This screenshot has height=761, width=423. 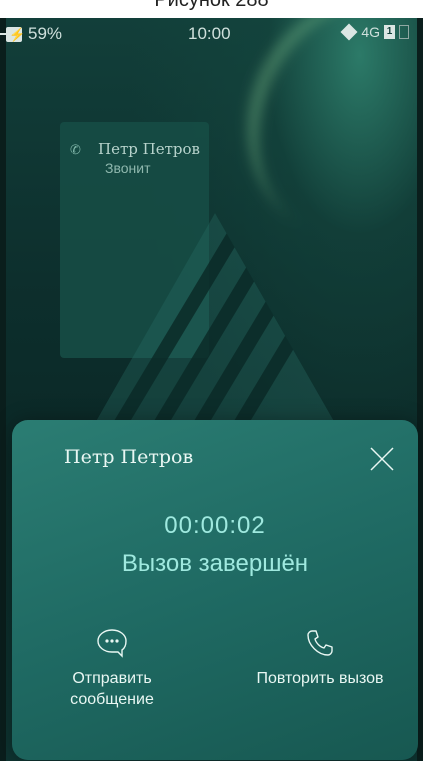 What do you see at coordinates (382, 459) in the screenshot?
I see `close-icon` at bounding box center [382, 459].